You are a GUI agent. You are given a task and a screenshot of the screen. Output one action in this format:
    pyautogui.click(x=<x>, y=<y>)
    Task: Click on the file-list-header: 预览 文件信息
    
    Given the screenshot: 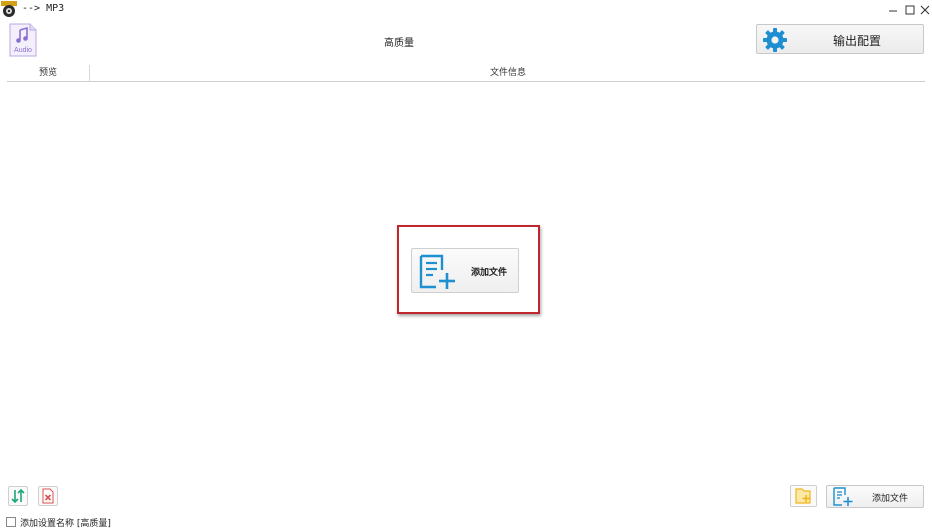 What is the action you would take?
    pyautogui.click(x=466, y=73)
    